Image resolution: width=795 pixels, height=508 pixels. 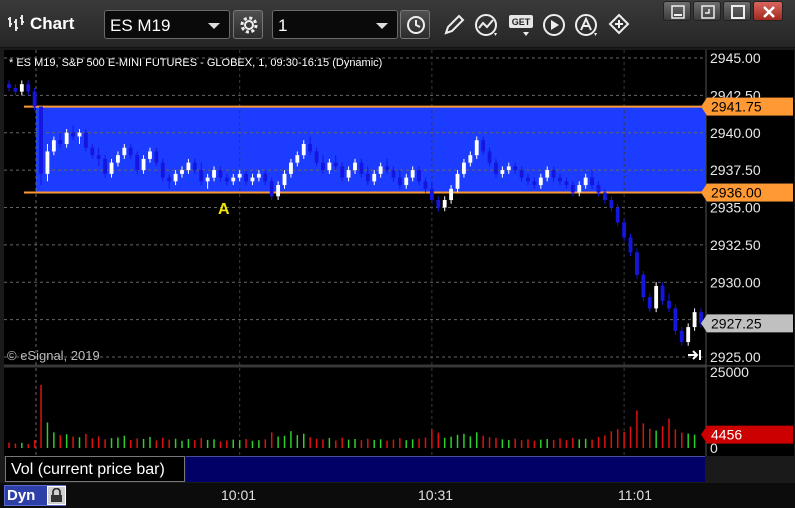 I want to click on volume-study-label: Vol (current price bar), so click(x=95, y=469).